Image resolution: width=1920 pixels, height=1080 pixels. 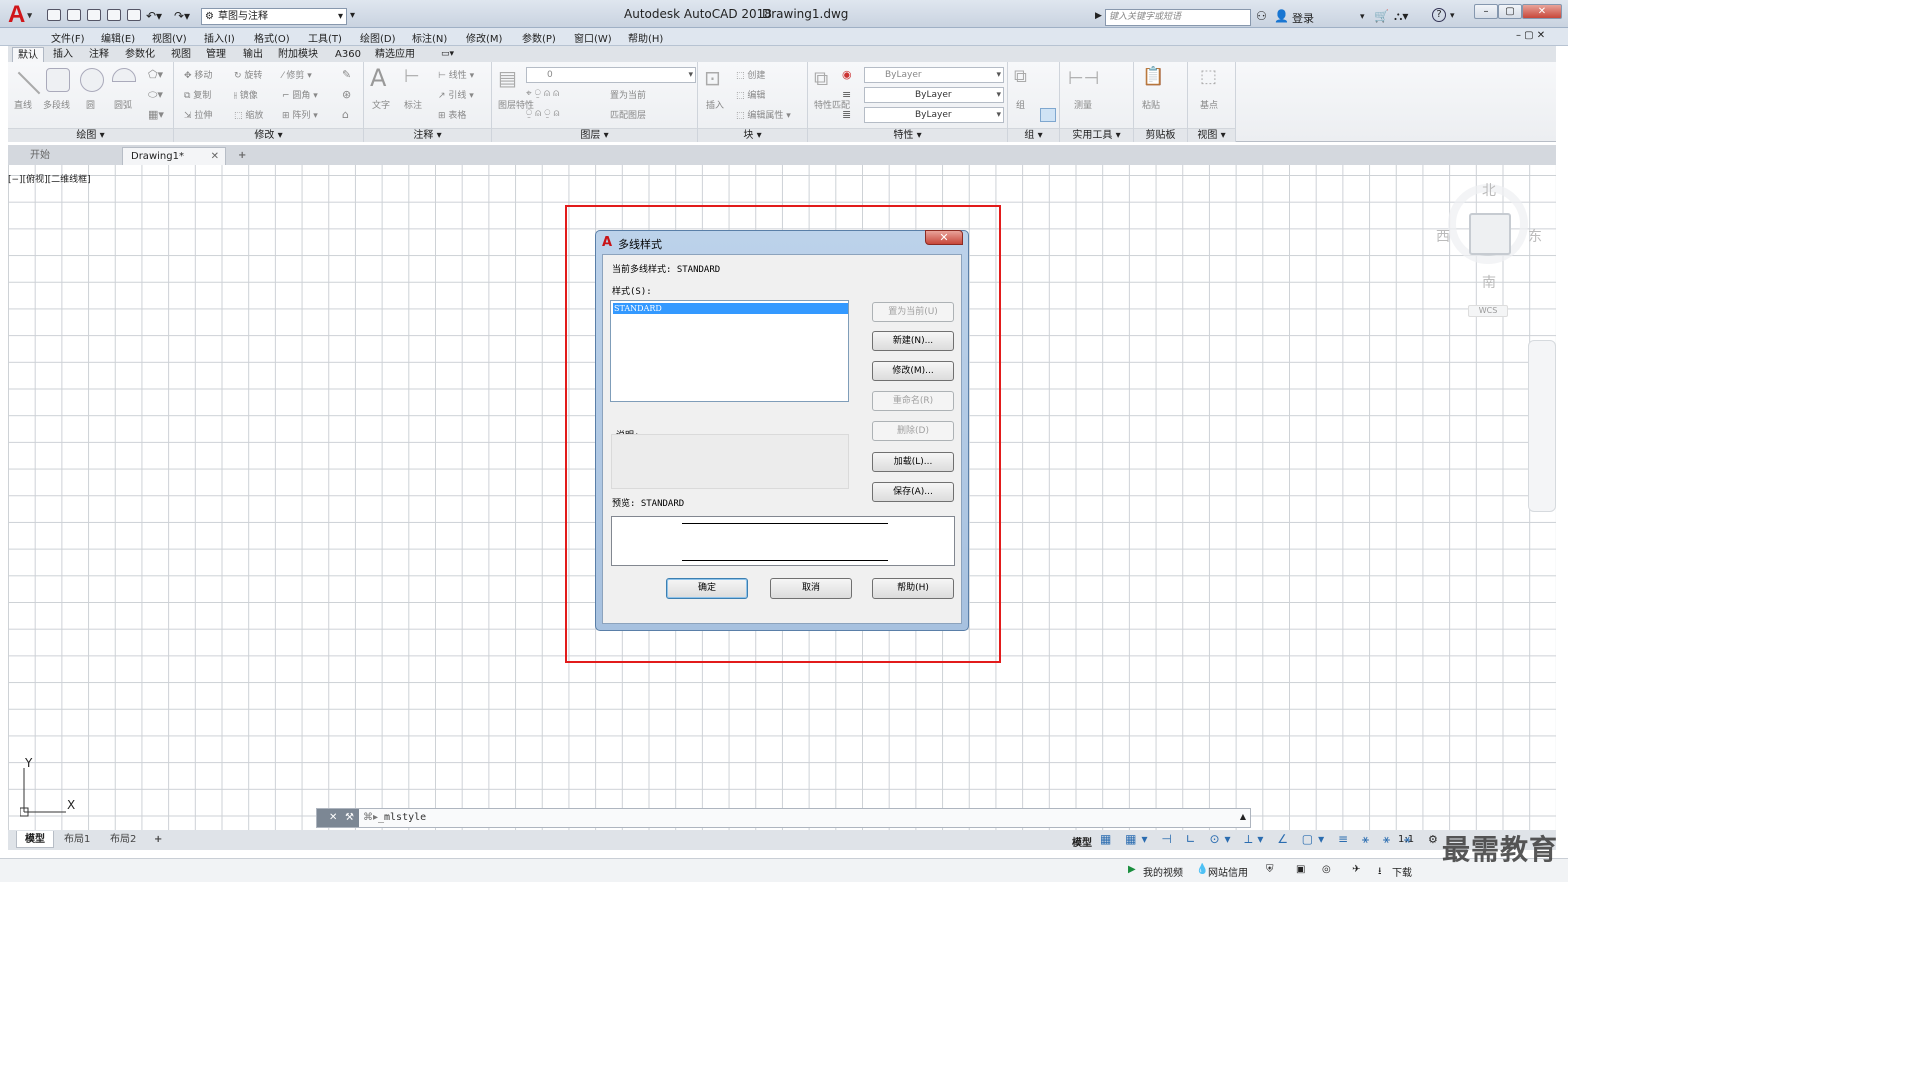 I want to click on minimize-button: –, so click(x=1486, y=11).